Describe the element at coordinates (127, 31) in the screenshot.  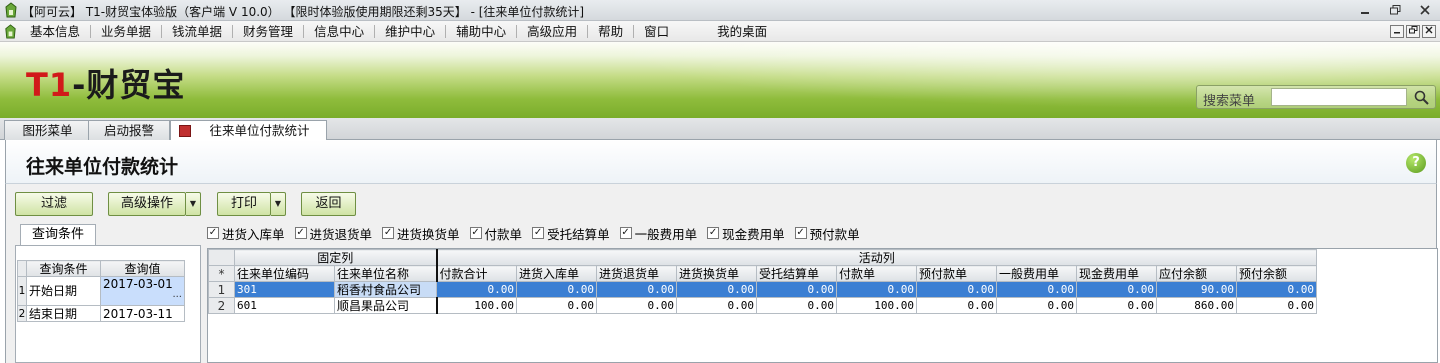
I see `menu-business-docs: 业务单据` at that location.